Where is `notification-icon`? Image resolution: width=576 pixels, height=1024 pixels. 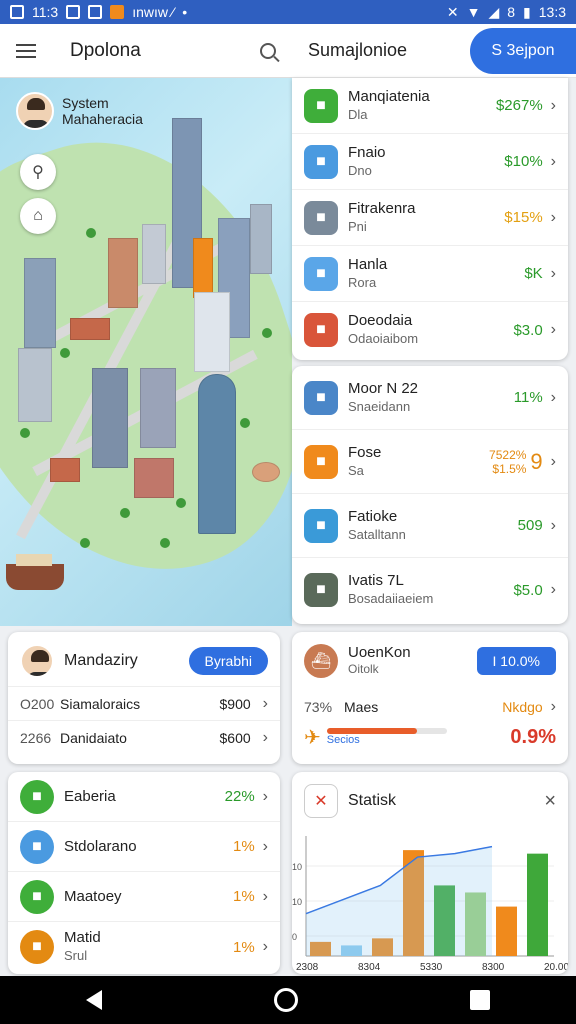 notification-icon is located at coordinates (17, 12).